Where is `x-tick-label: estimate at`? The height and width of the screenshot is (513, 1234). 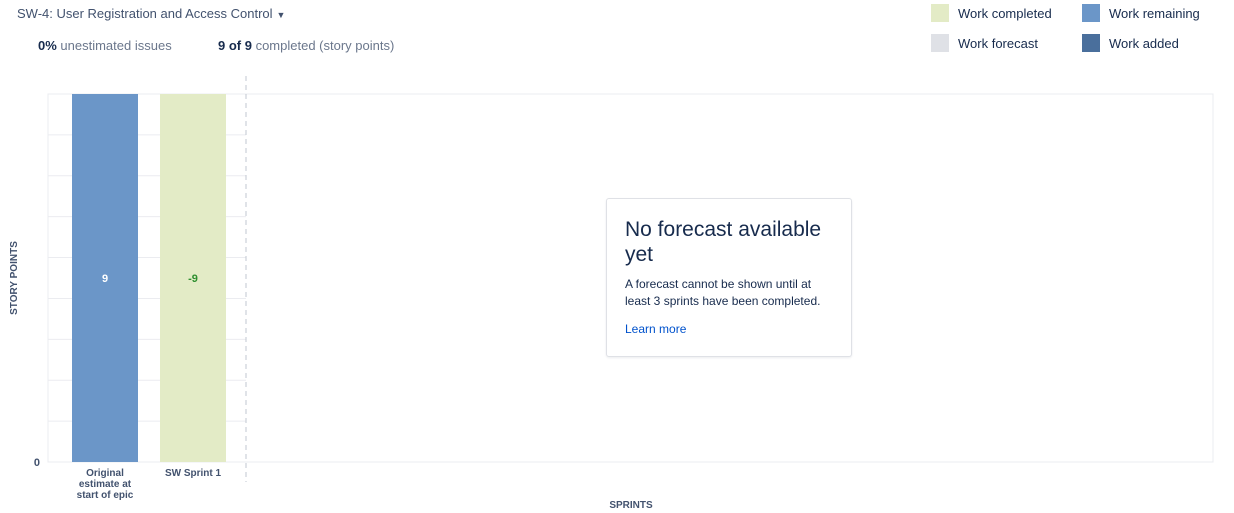 x-tick-label: estimate at is located at coordinates (105, 484).